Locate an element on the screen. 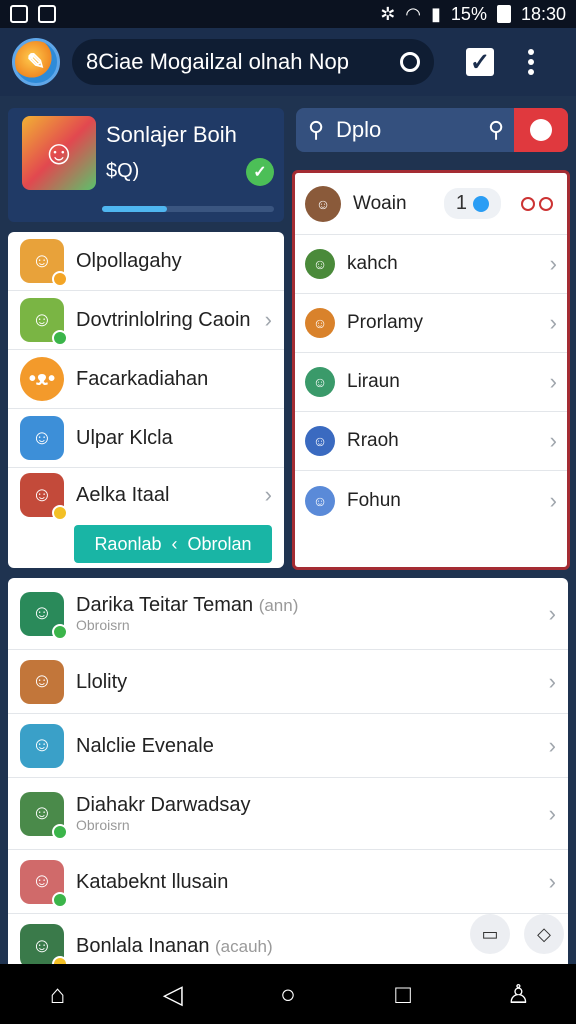 Image resolution: width=576 pixels, height=1024 pixels. list-item-label: kahch is located at coordinates (372, 263).